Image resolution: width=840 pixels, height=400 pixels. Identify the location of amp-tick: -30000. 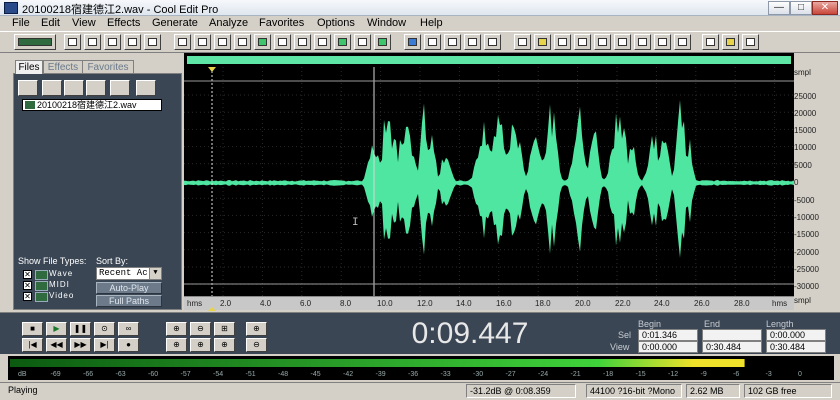
(806, 286).